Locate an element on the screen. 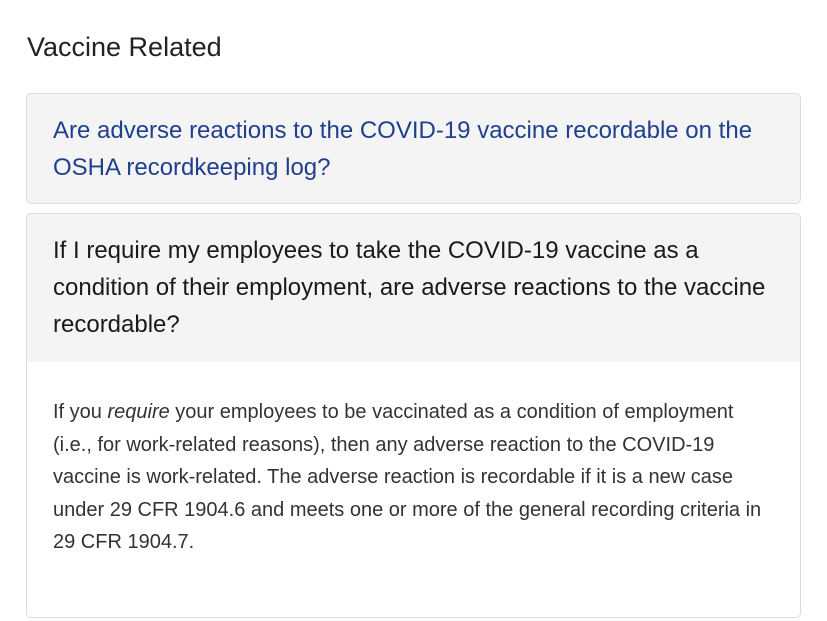  answer-emphasis: require is located at coordinates (138, 412).